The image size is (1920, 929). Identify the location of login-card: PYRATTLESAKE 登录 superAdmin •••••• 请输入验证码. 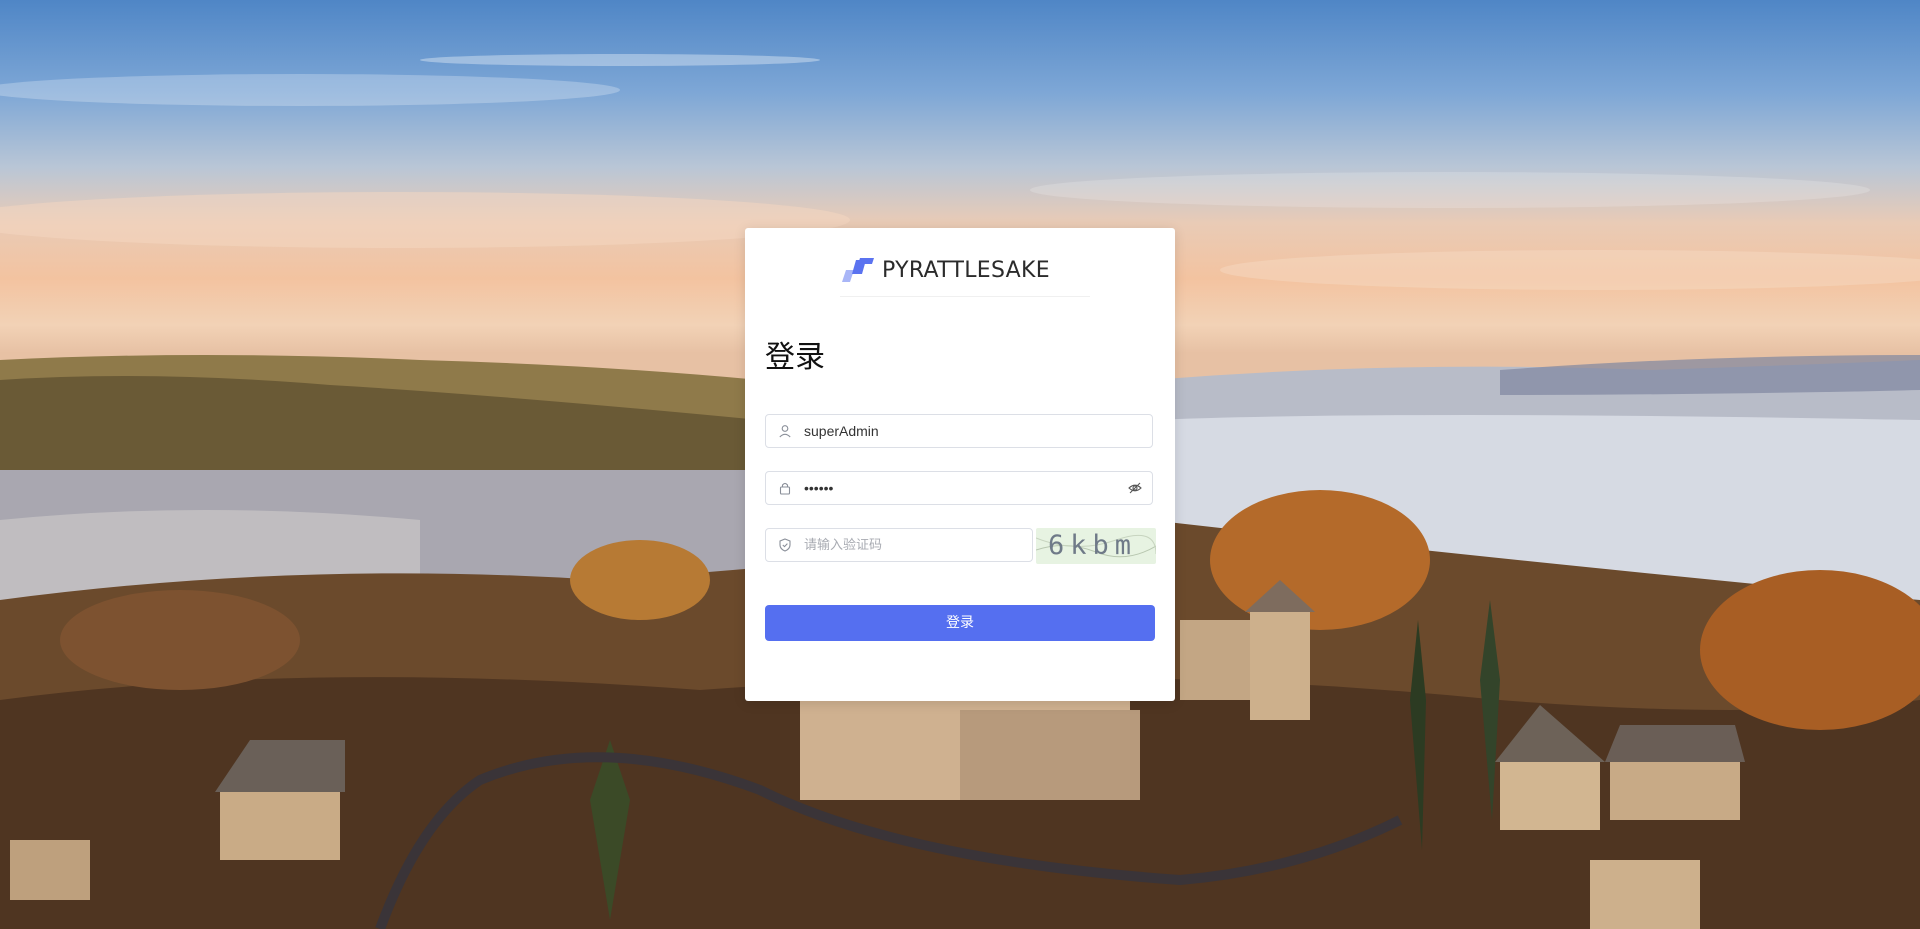
(960, 464).